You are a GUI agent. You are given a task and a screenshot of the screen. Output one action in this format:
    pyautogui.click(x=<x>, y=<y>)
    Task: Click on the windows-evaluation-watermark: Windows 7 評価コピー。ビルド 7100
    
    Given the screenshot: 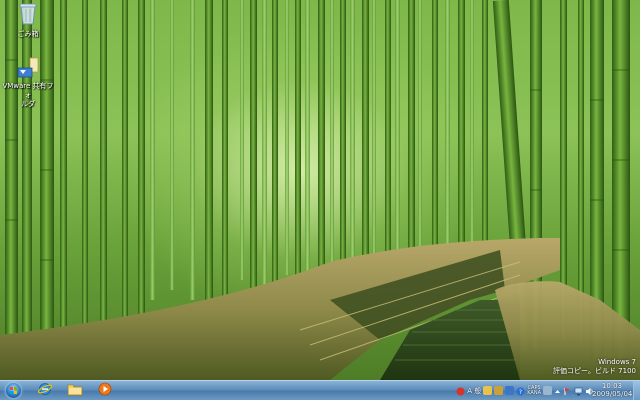 What is the action you would take?
    pyautogui.click(x=594, y=367)
    